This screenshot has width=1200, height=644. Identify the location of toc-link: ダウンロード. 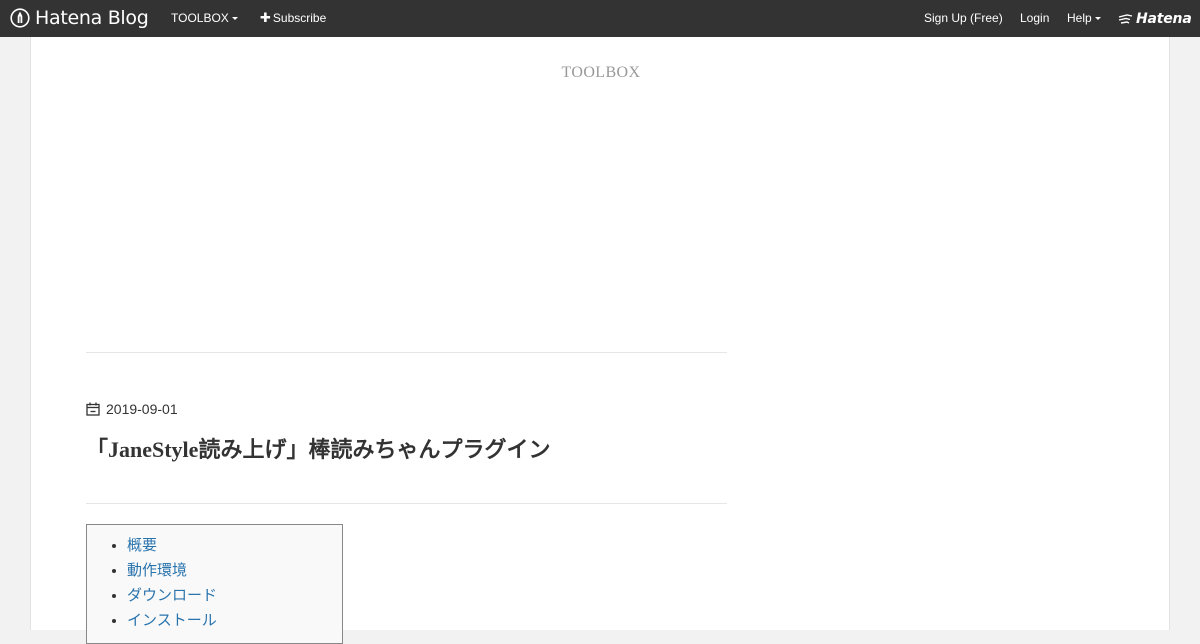
(172, 595).